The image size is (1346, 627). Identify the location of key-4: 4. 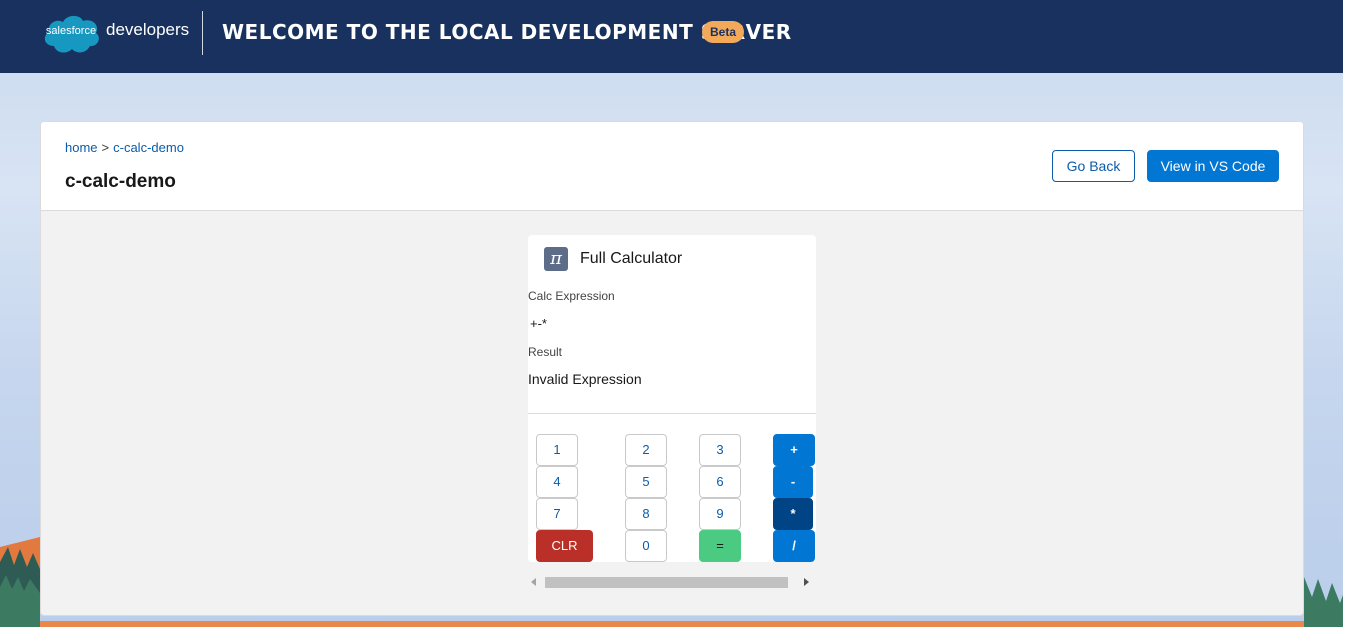
(557, 482).